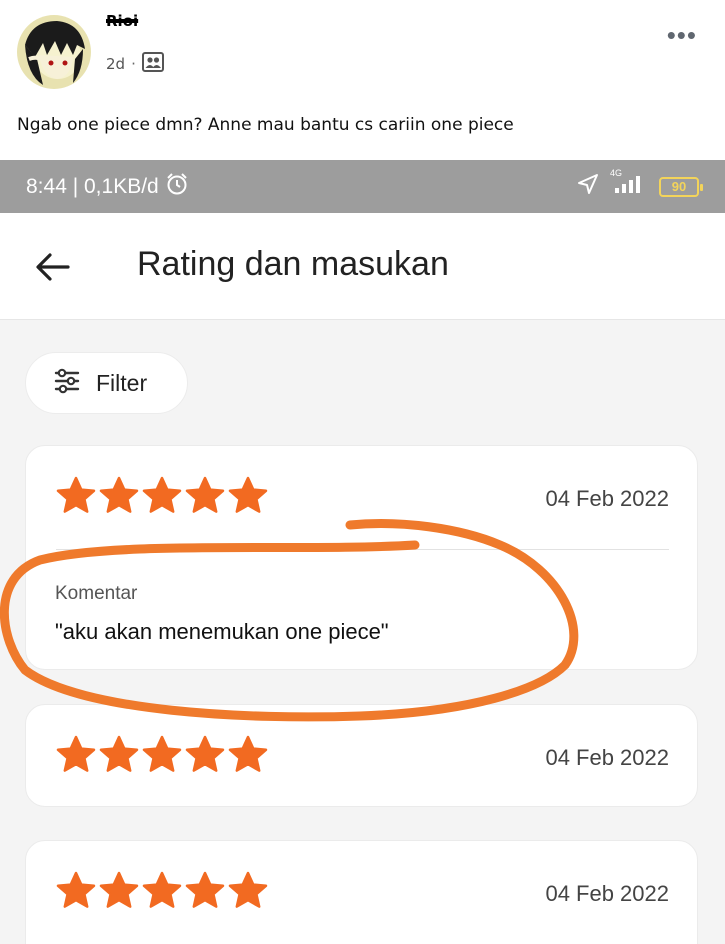 The width and height of the screenshot is (725, 944). I want to click on status-right: 4G 90, so click(640, 184).